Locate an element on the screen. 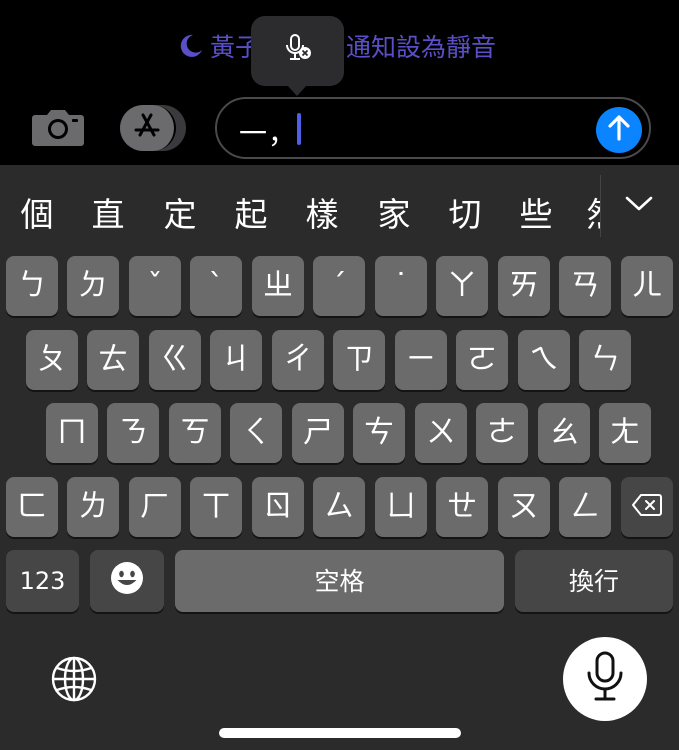 The width and height of the screenshot is (679, 750). message-input: 一， is located at coordinates (433, 128).